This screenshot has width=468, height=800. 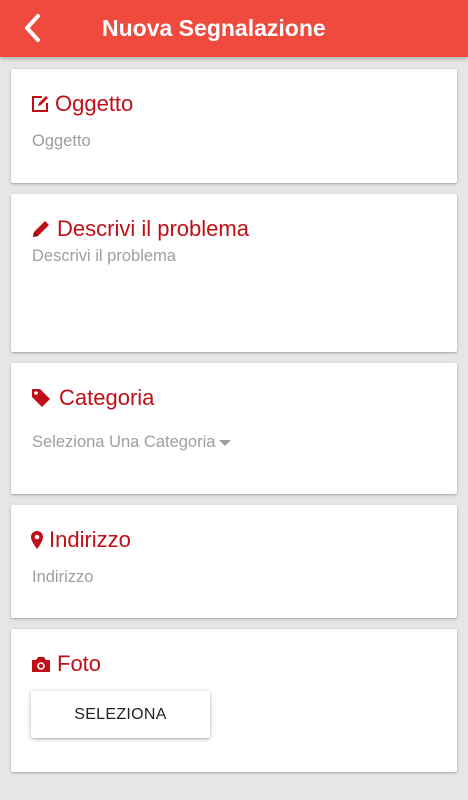 What do you see at coordinates (153, 228) in the screenshot?
I see `descrizione-title: Descrivi il problema` at bounding box center [153, 228].